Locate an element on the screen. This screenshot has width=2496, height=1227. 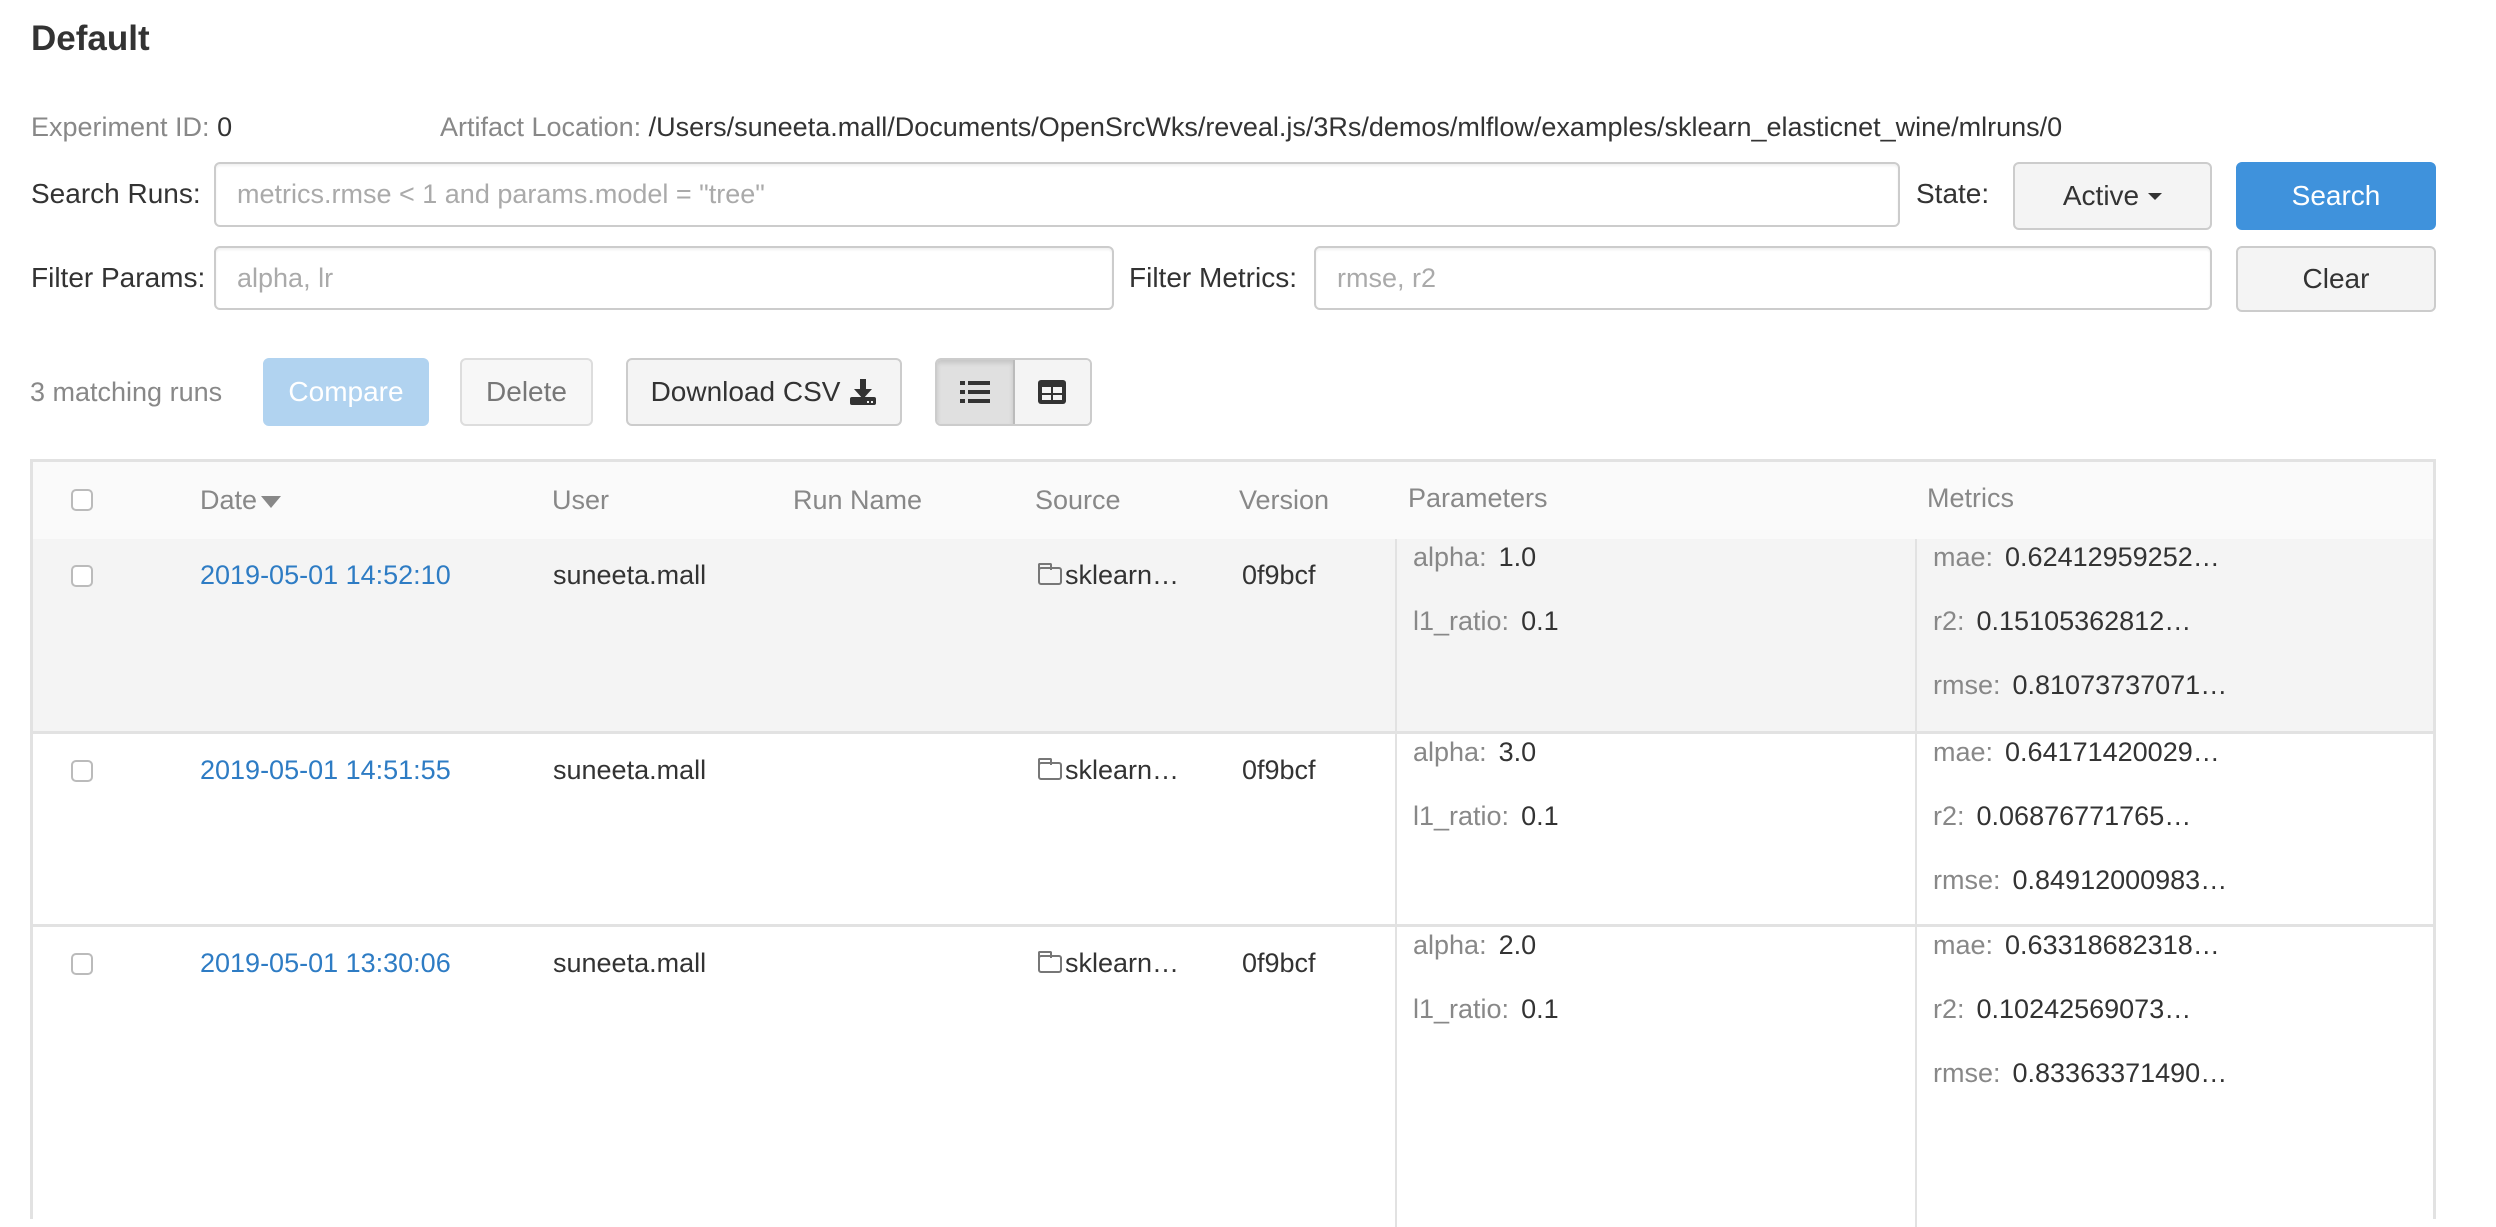
list-icon is located at coordinates (974, 392).